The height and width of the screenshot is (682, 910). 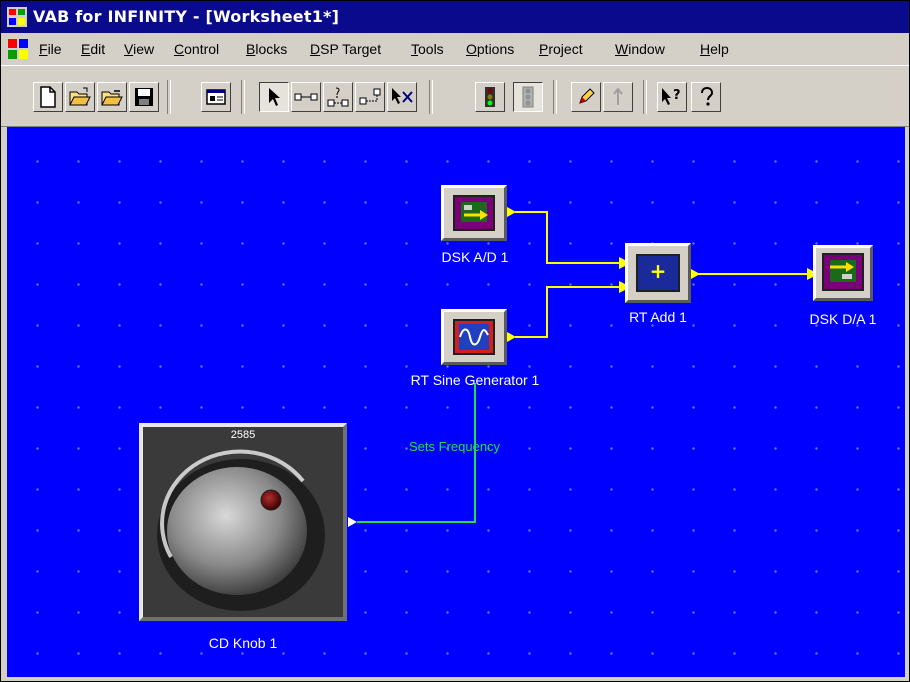 I want to click on menu-view-label: iew, so click(x=144, y=49).